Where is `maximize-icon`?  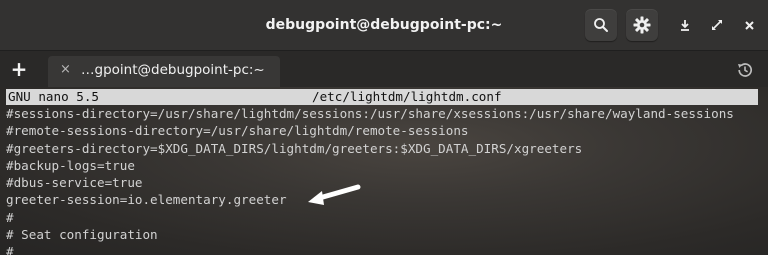
maximize-icon is located at coordinates (717, 25).